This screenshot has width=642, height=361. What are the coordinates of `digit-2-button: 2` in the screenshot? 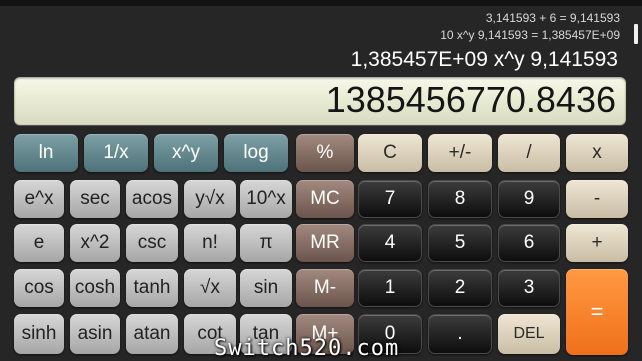 It's located at (460, 288).